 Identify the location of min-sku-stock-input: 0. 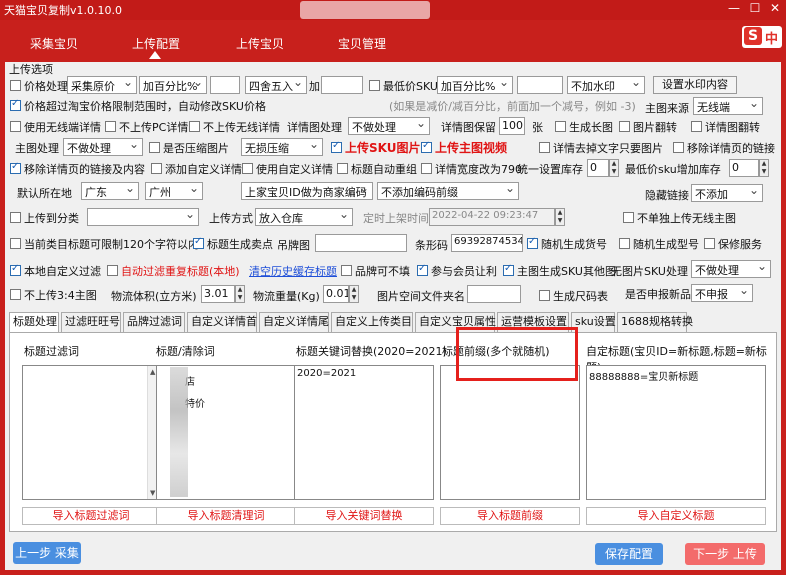
(744, 168).